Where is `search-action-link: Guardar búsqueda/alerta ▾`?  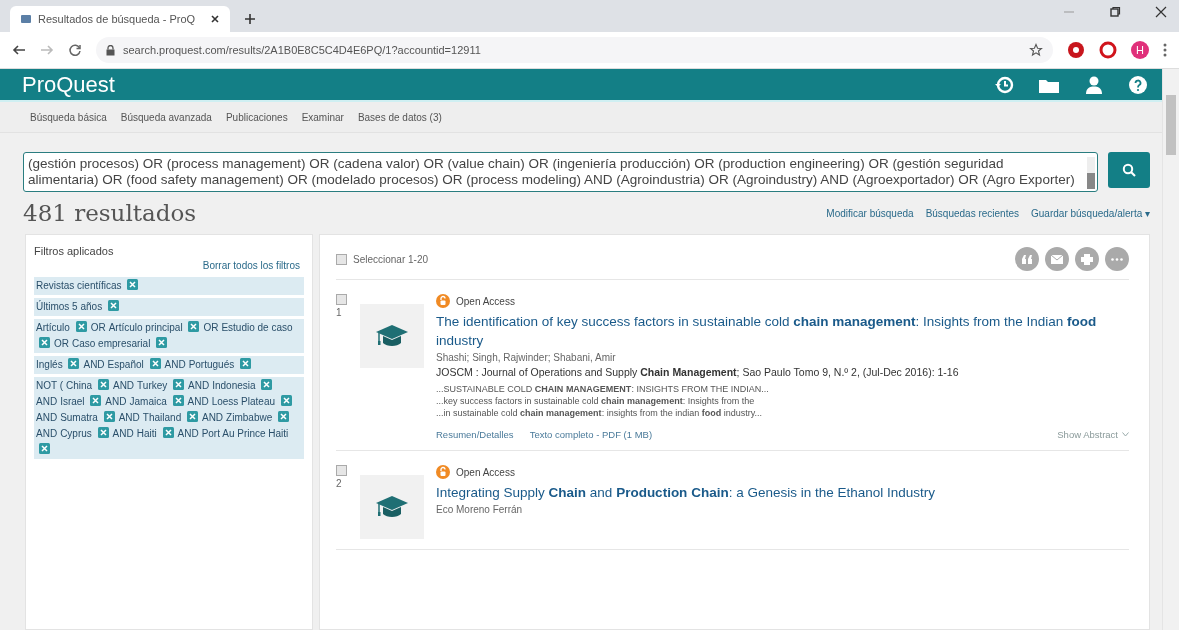
search-action-link: Guardar búsqueda/alerta ▾ is located at coordinates (1090, 213).